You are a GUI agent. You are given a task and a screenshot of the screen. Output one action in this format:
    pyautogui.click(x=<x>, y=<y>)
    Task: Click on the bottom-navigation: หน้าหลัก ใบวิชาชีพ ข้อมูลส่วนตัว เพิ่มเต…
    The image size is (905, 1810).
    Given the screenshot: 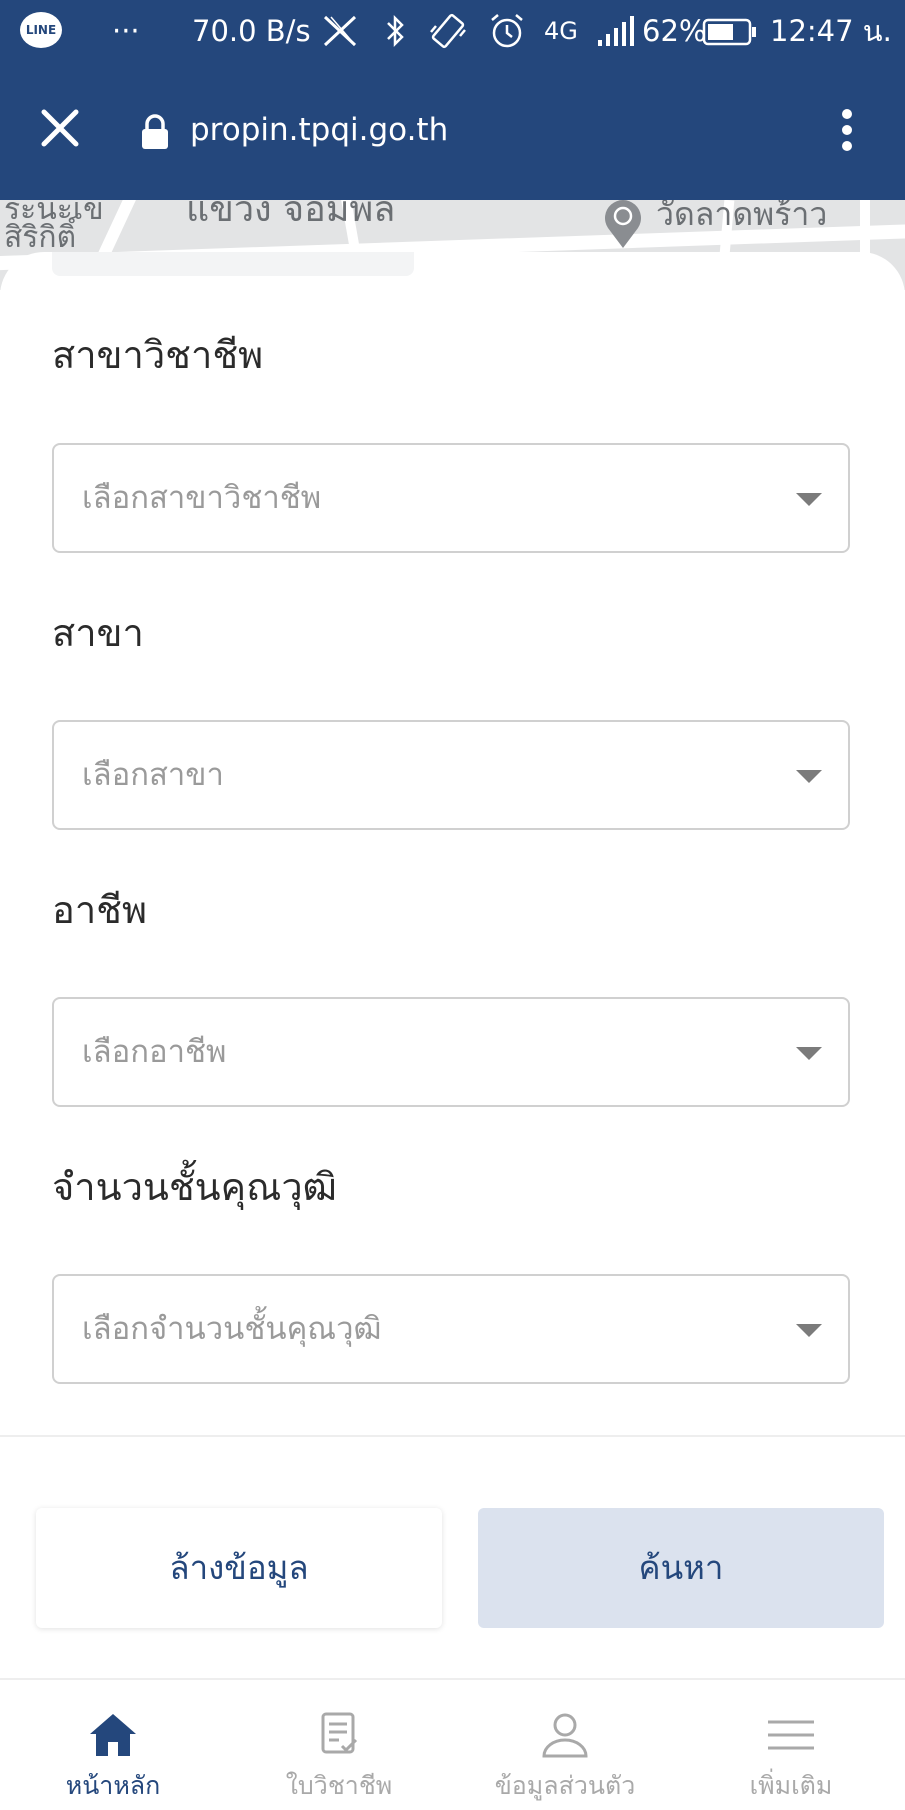 What is the action you would take?
    pyautogui.click(x=452, y=1745)
    